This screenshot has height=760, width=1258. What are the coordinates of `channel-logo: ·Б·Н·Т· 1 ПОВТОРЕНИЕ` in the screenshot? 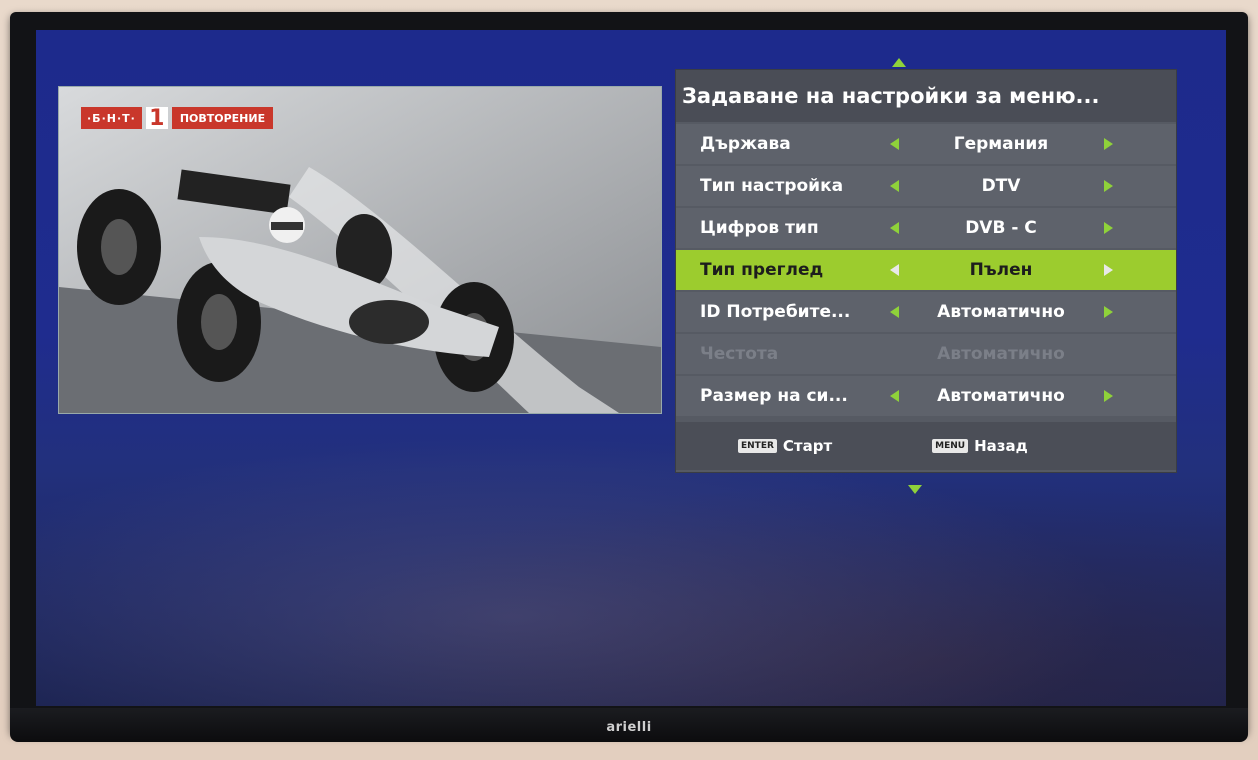 It's located at (177, 118).